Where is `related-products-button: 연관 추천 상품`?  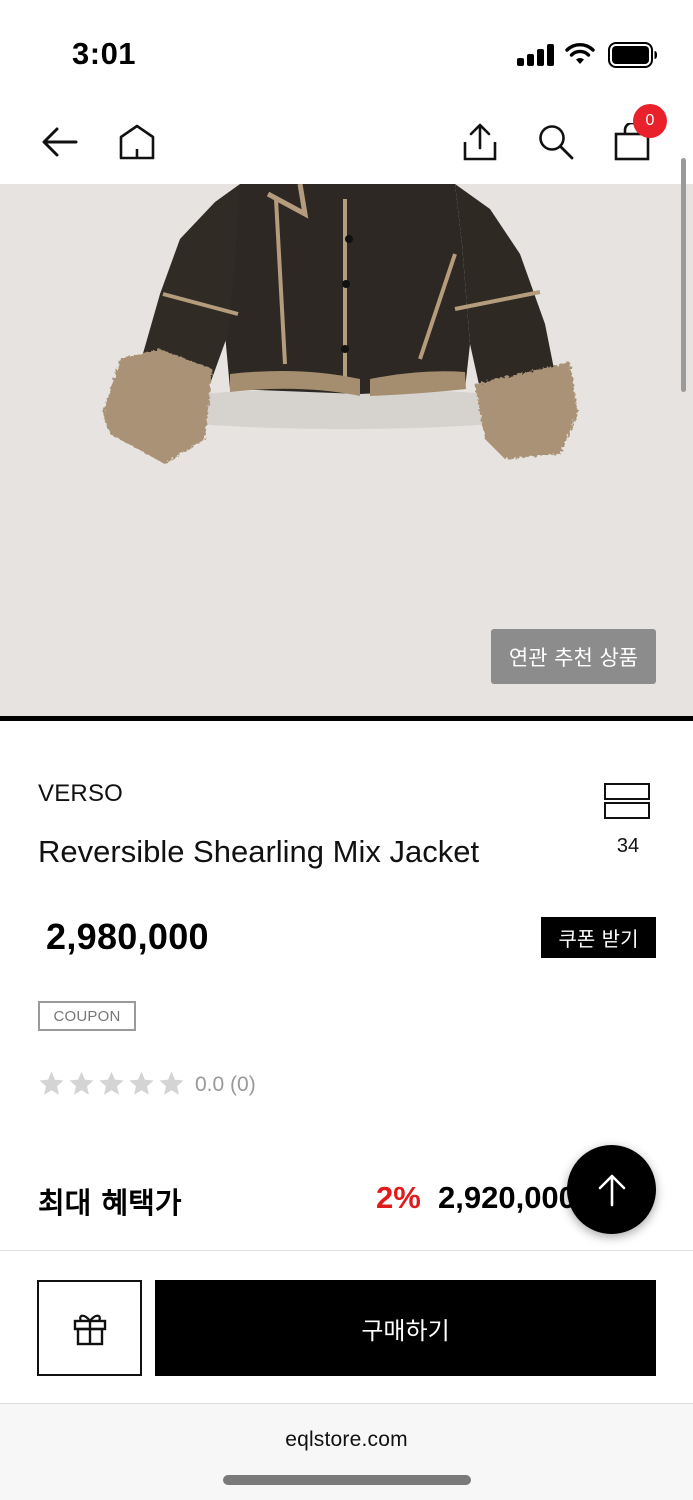 related-products-button: 연관 추천 상품 is located at coordinates (573, 656).